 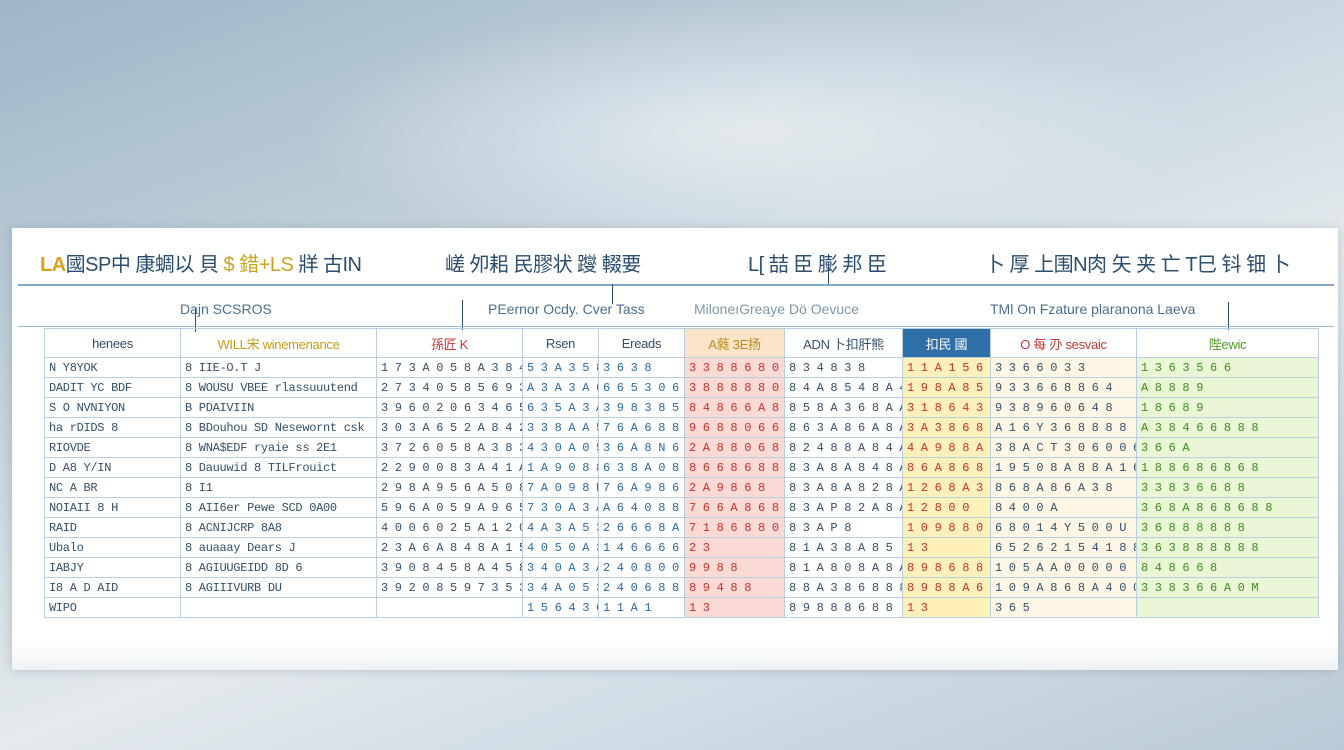 What do you see at coordinates (843, 587) in the screenshot?
I see `table-cell: 8 8 A 3 8 6 8 8 8` at bounding box center [843, 587].